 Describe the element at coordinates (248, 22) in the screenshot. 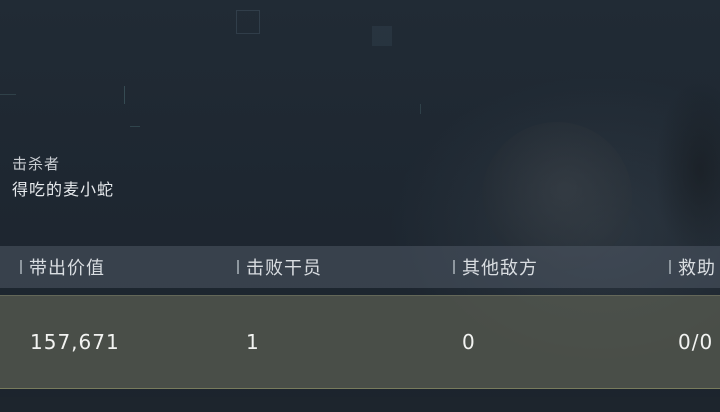

I see `hud-frame-decoration` at that location.